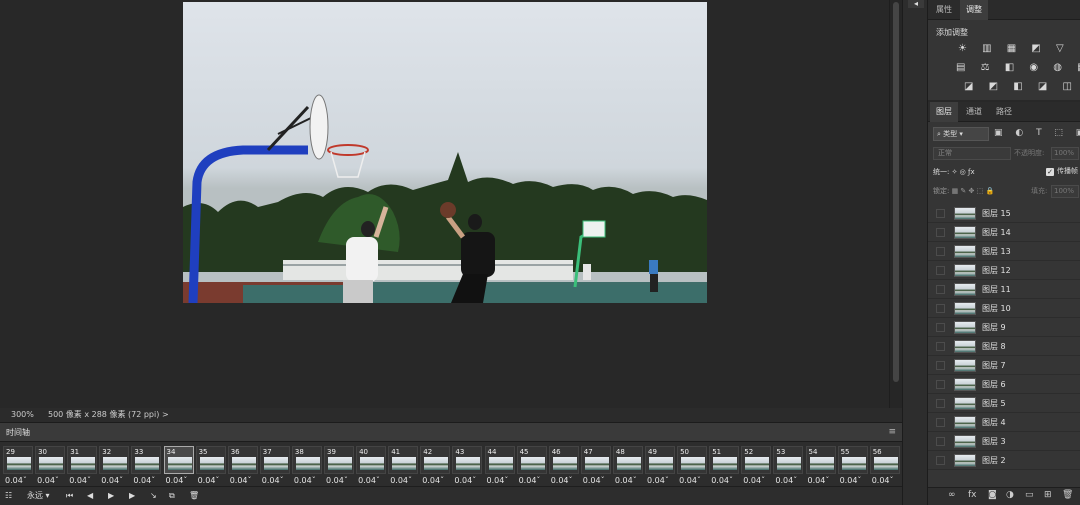 The image size is (1080, 505). What do you see at coordinates (1004, 232) in the screenshot?
I see `layer-row: 图层 14` at bounding box center [1004, 232].